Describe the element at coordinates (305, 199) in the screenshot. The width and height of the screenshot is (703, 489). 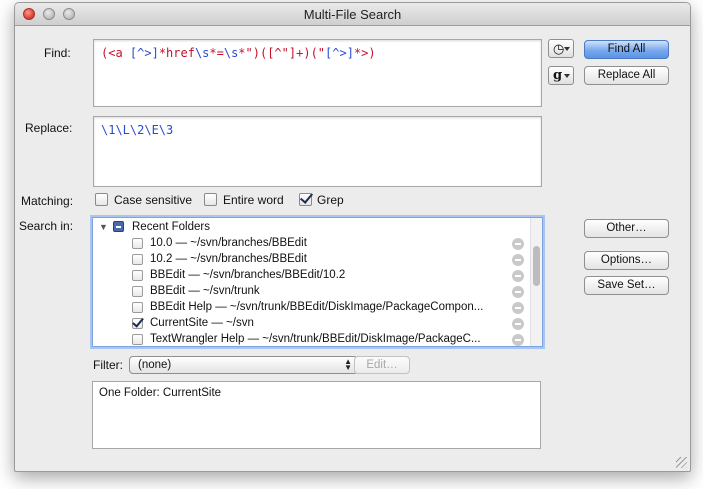
I see `grep-checkbox` at that location.